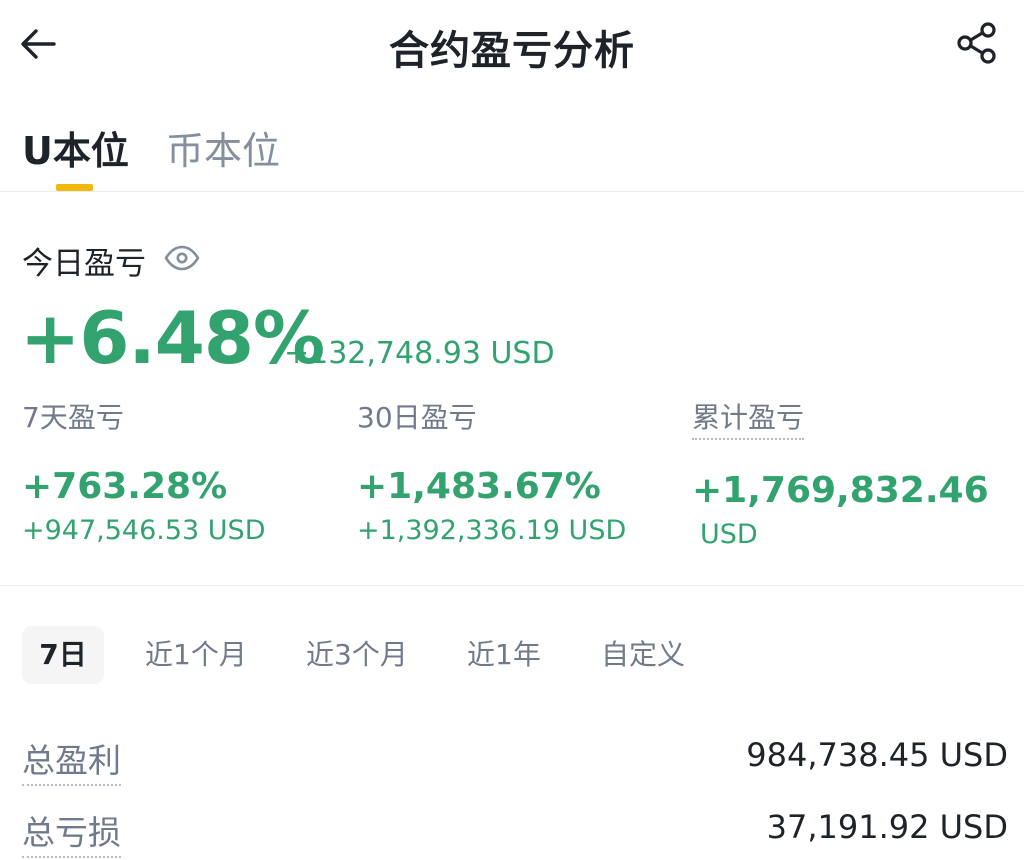  What do you see at coordinates (840, 490) in the screenshot?
I see `stat-percent: +1,769,832.46` at bounding box center [840, 490].